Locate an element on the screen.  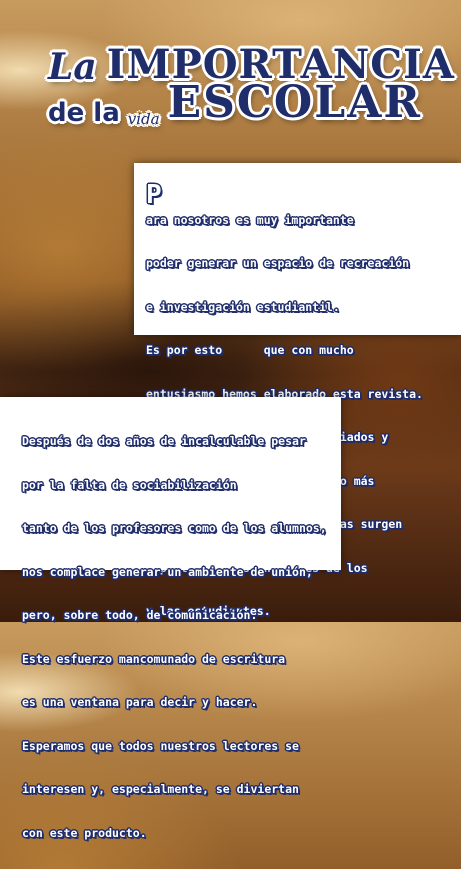
title-la: La is located at coordinates (72, 67).